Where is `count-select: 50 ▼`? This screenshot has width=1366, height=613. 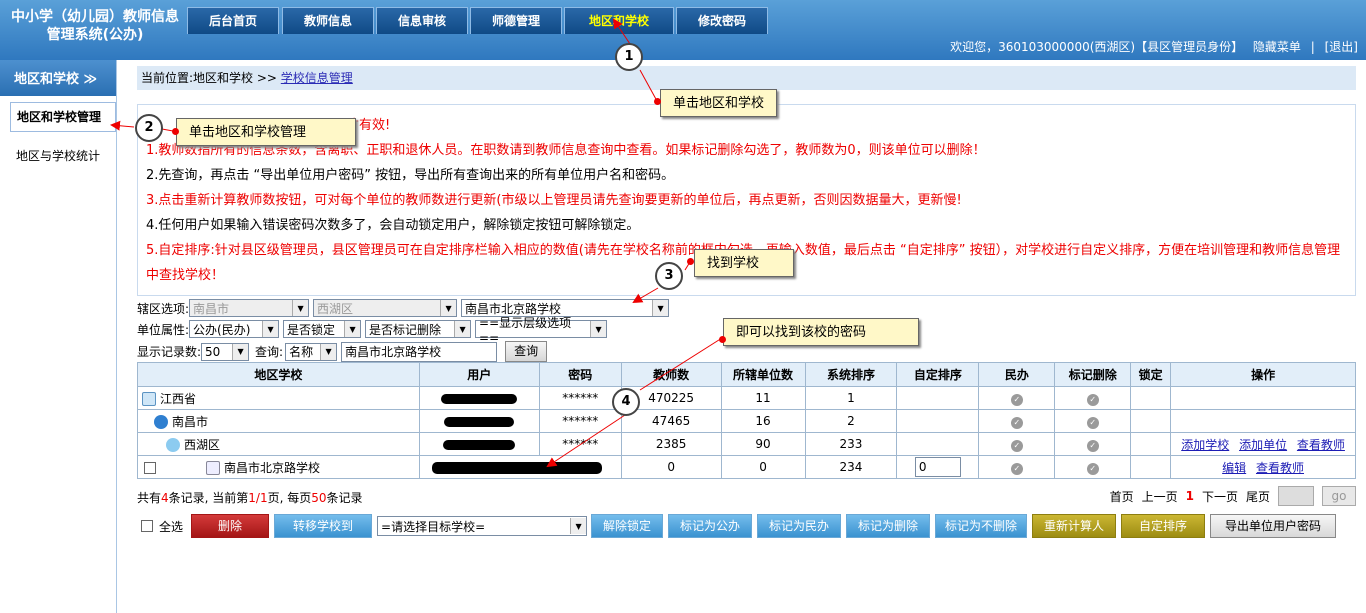
count-select: 50 ▼ is located at coordinates (225, 351).